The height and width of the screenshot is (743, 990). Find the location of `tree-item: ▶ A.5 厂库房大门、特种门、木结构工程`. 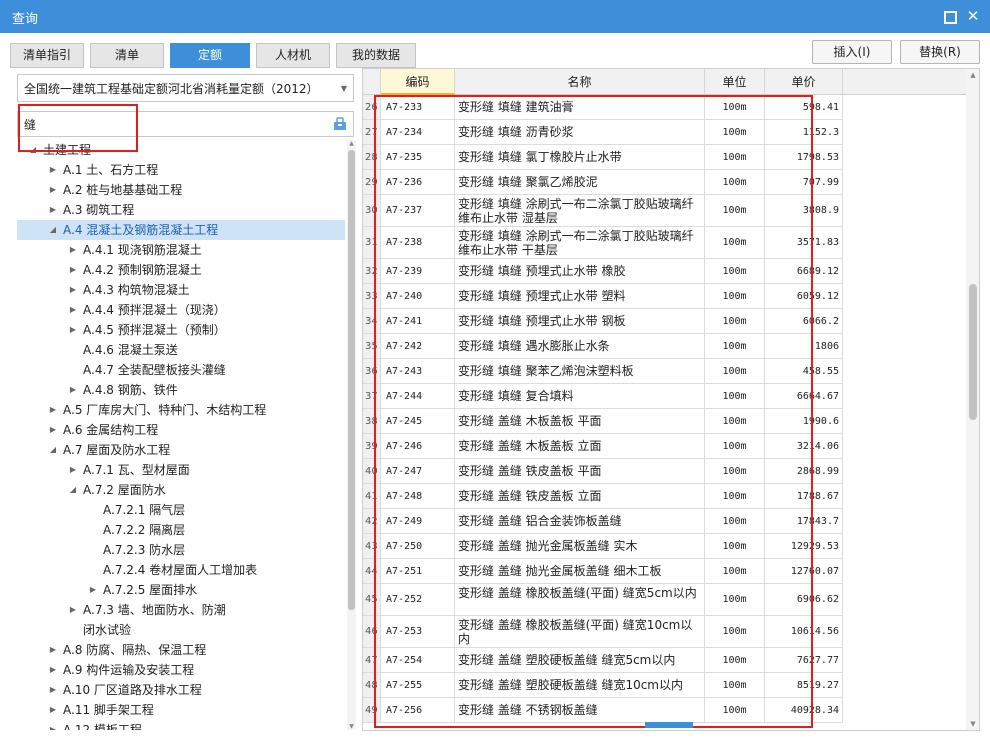

tree-item: ▶ A.5 厂库房大门、特种门、木结构工程 is located at coordinates (181, 410).